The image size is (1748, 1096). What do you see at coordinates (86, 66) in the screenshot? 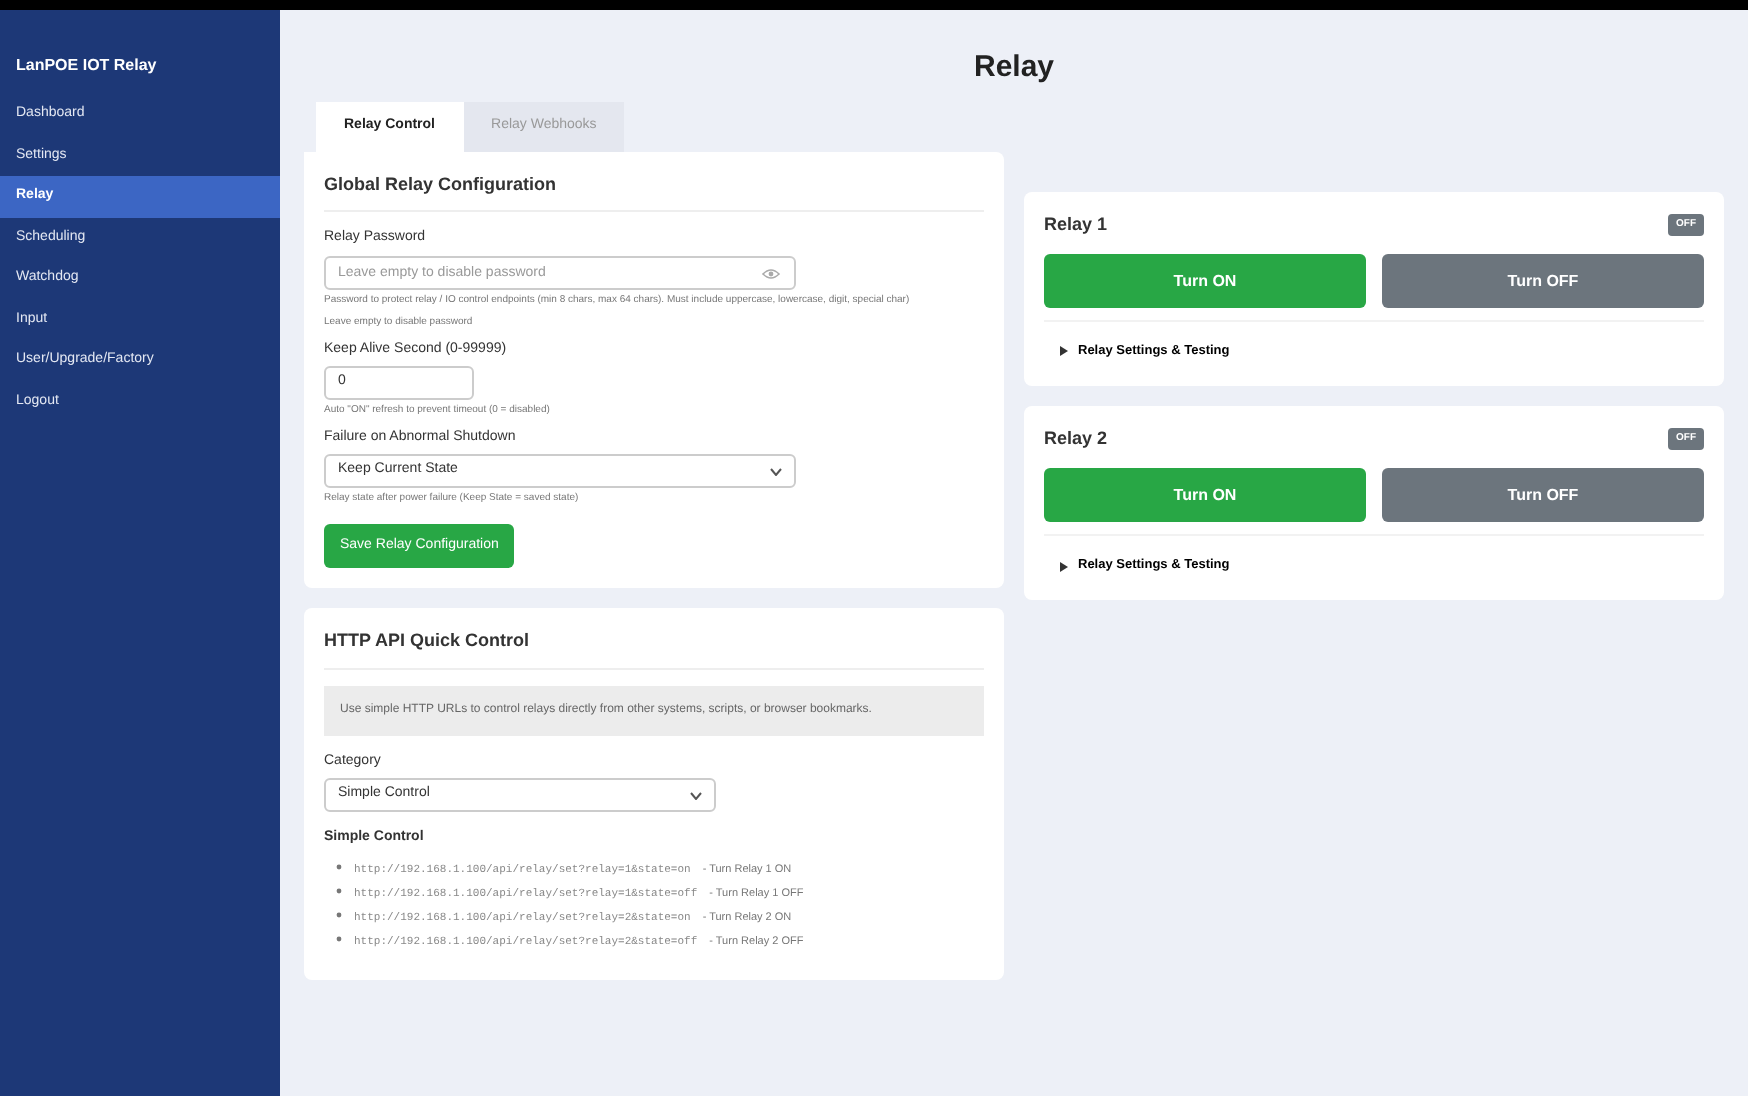
I see `app-title: LanPOE IOT Relay` at bounding box center [86, 66].